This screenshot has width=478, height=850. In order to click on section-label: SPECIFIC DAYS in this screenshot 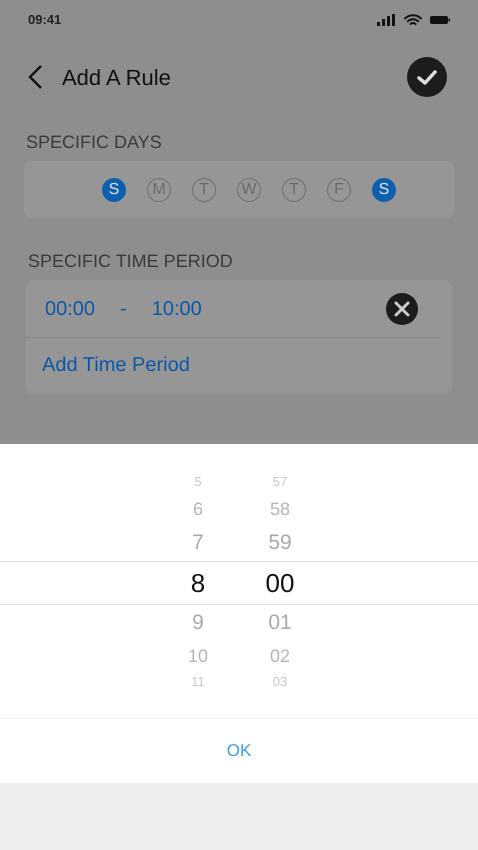, I will do `click(94, 142)`.